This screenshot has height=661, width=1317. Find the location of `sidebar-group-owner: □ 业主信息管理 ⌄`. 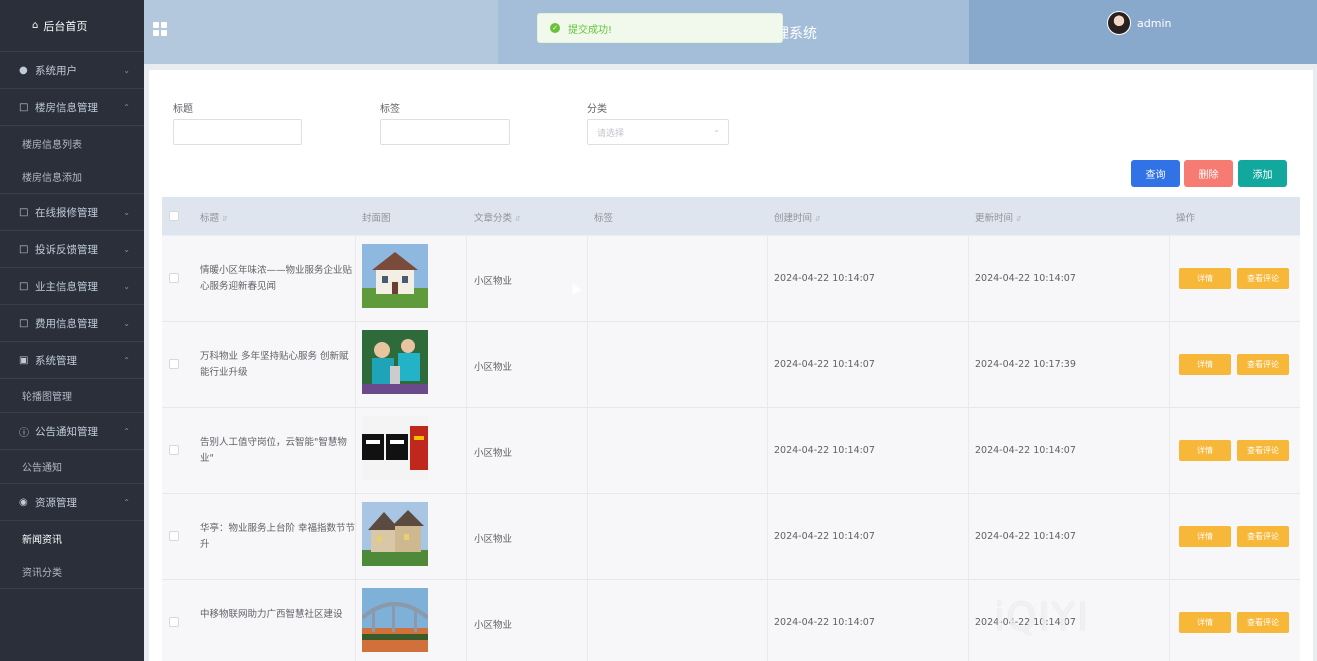

sidebar-group-owner: □ 业主信息管理 ⌄ is located at coordinates (72, 286).